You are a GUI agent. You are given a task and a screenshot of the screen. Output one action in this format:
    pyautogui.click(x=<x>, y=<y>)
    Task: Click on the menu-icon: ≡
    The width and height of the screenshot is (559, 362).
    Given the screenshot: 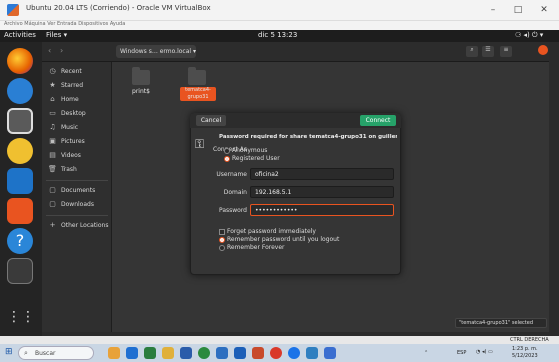 What is the action you would take?
    pyautogui.click(x=506, y=51)
    